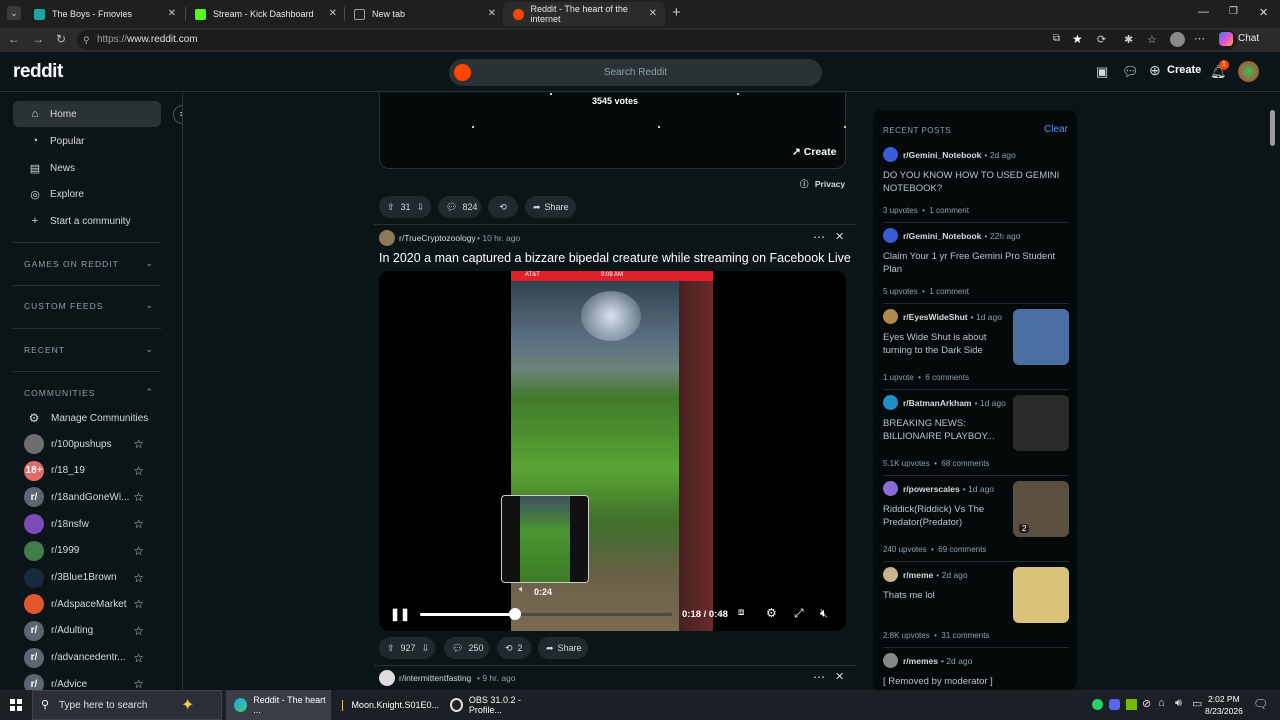 This screenshot has height=720, width=1280. Describe the element at coordinates (935, 317) in the screenshot. I see `recent-post-subreddit: r/EyesWideShut` at that location.